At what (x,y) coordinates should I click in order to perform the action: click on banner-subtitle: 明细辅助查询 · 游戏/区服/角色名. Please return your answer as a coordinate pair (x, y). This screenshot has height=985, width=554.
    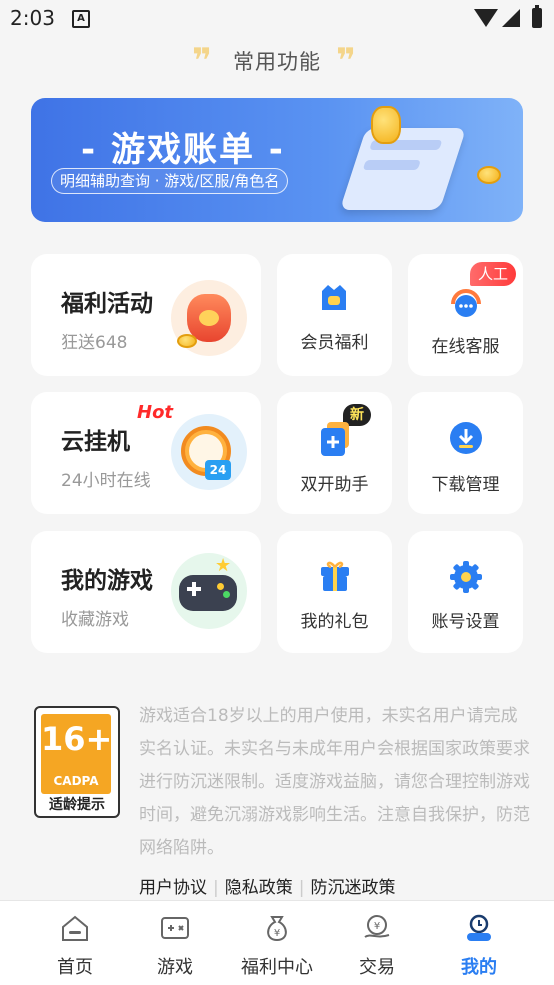
    Looking at the image, I should click on (170, 181).